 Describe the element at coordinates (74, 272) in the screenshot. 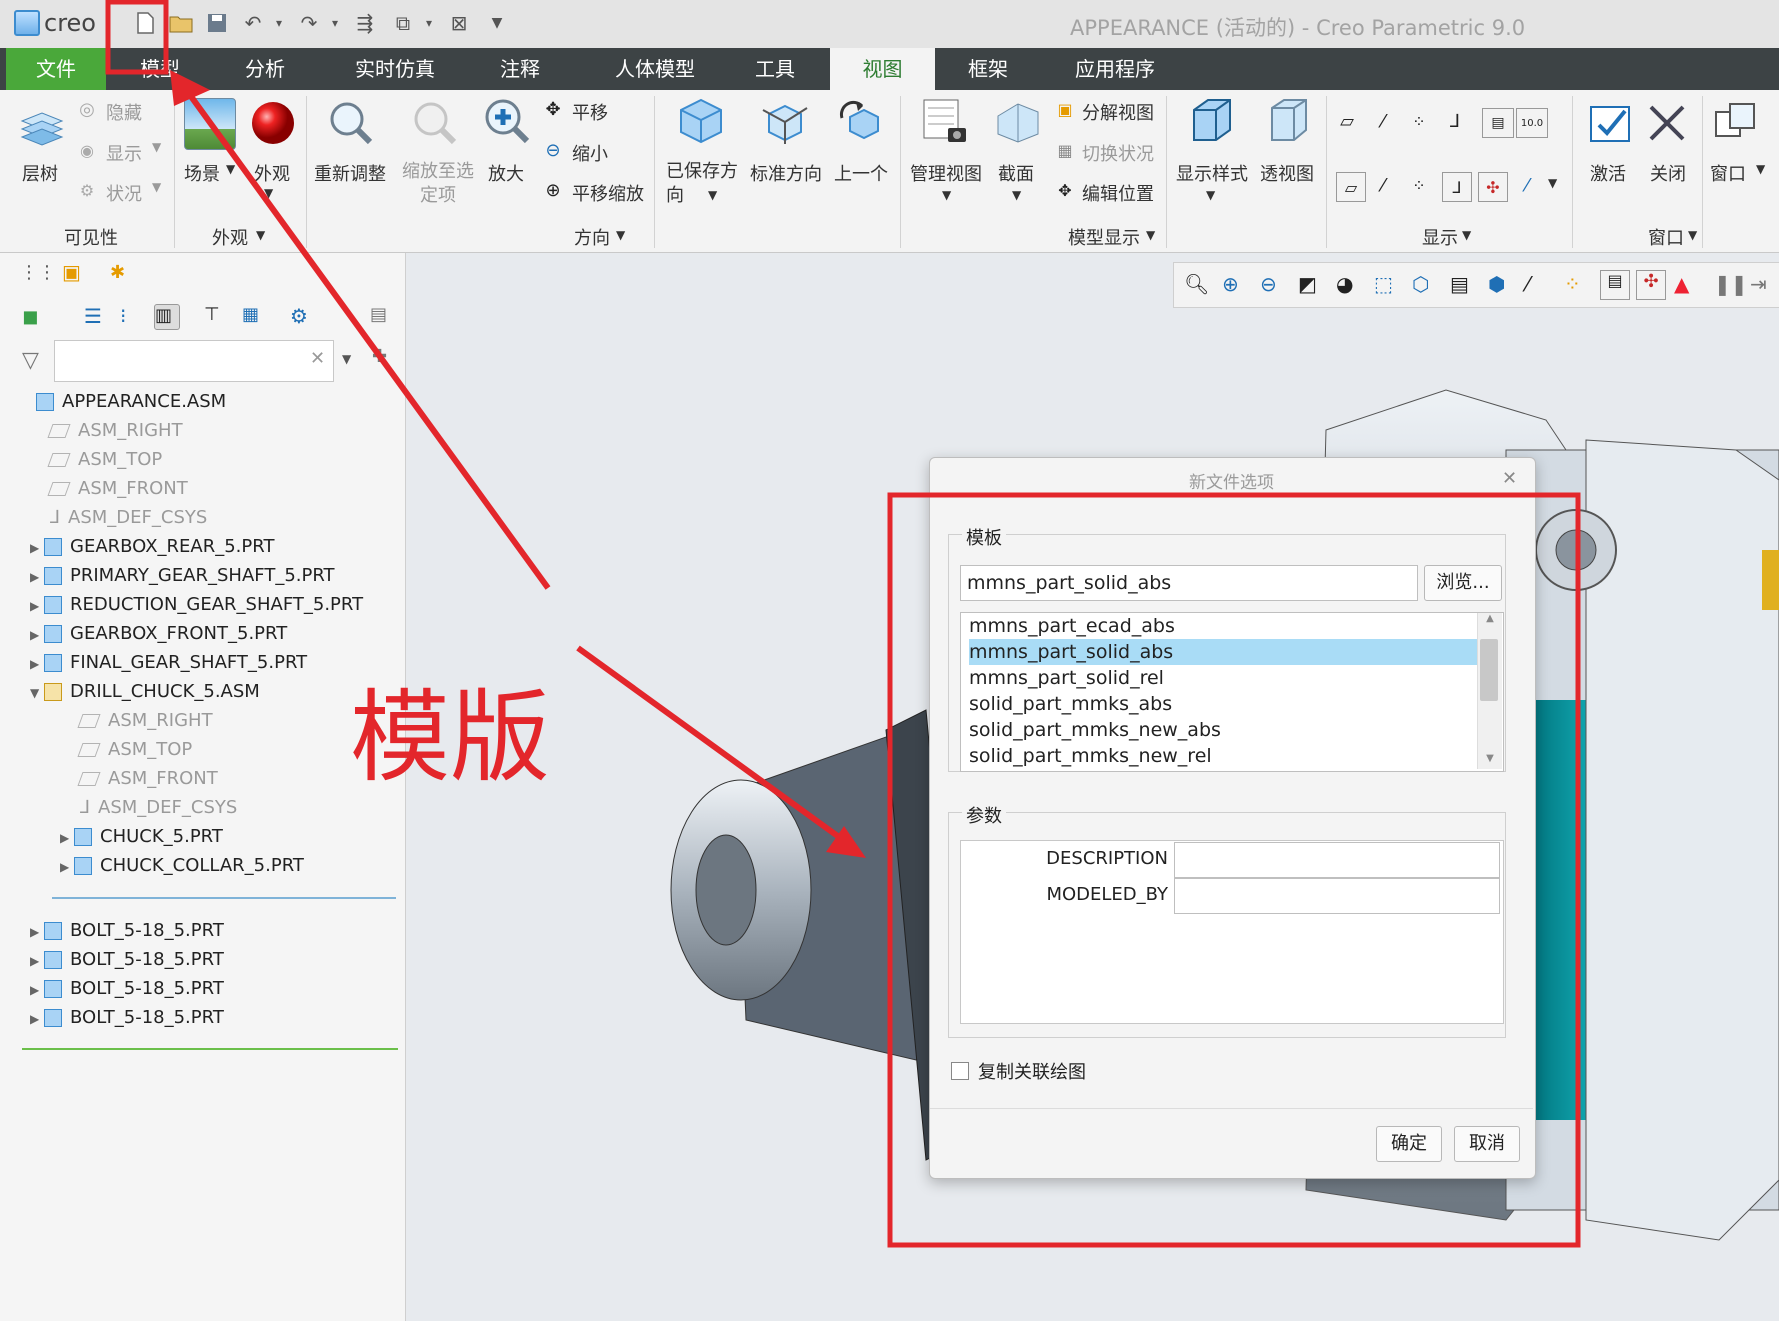

I see `folder-browser-tab-icon: ▣` at that location.